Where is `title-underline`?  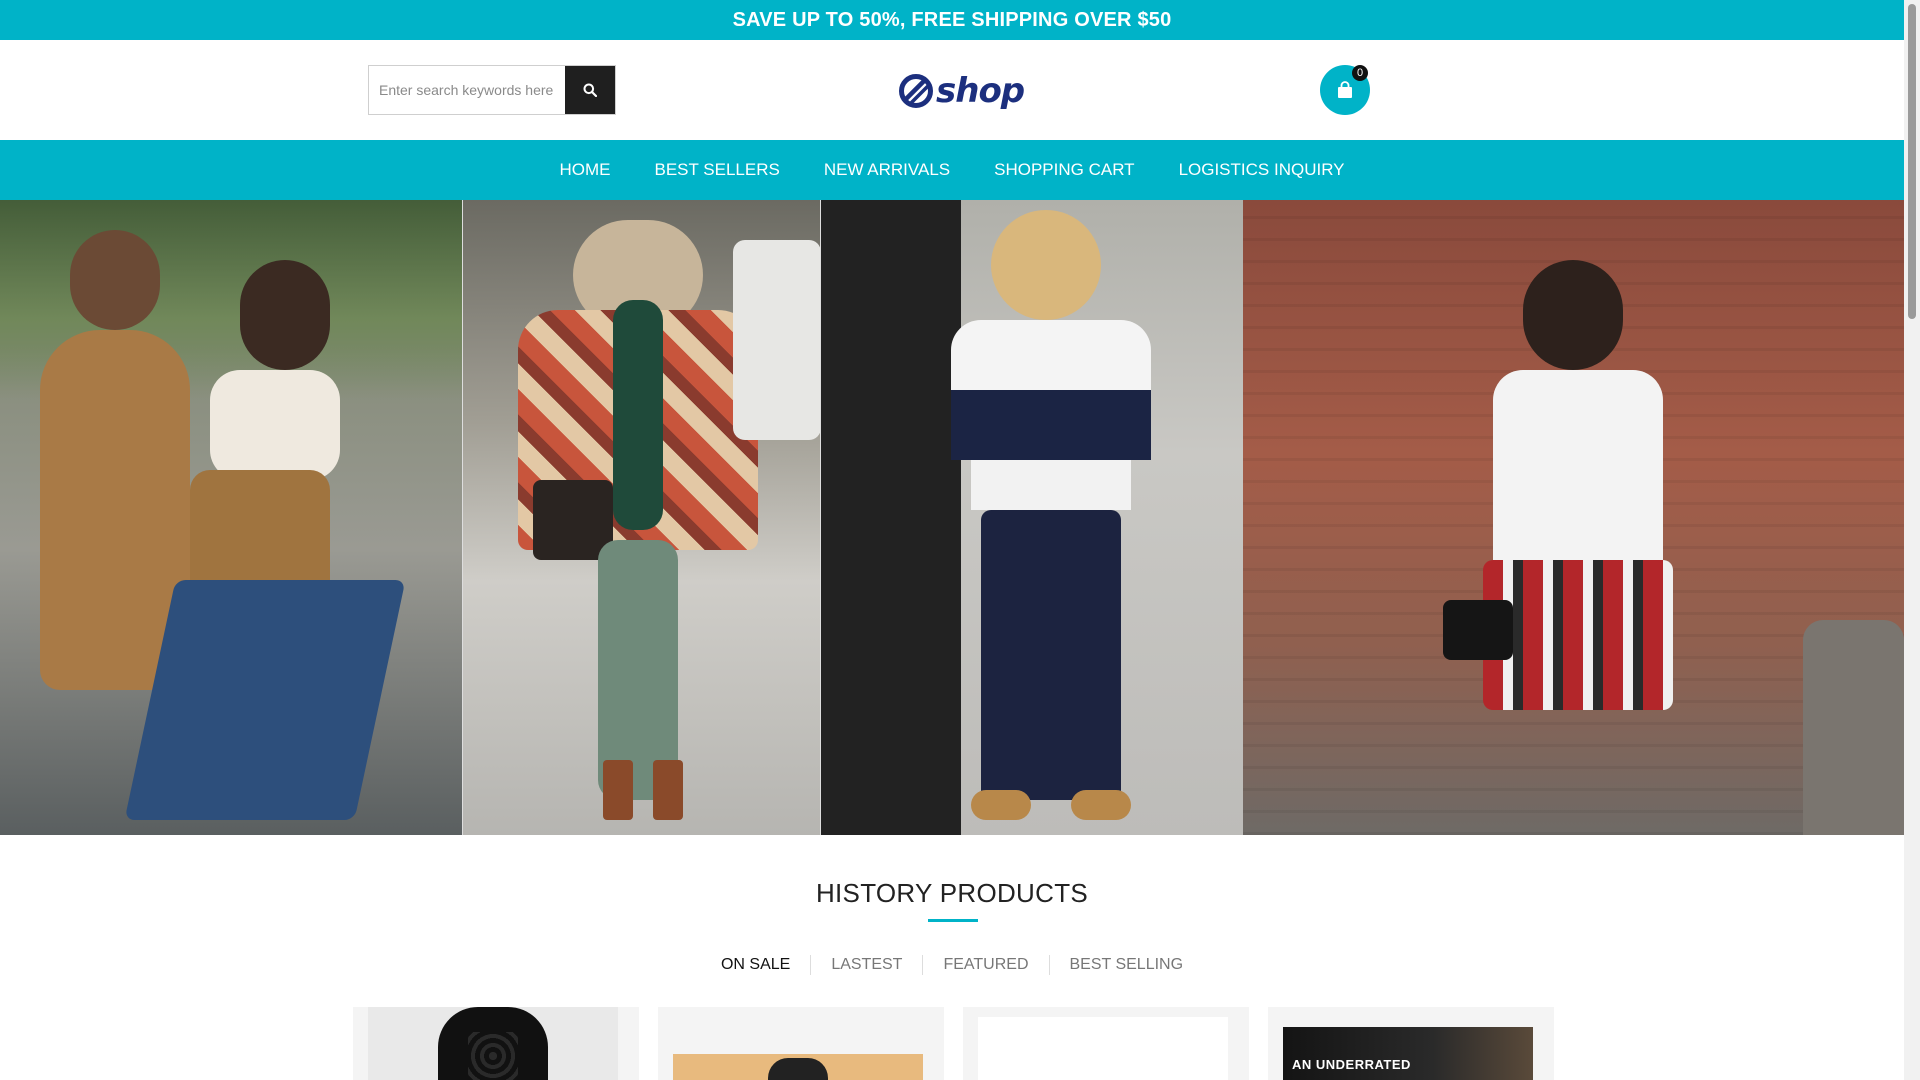
title-underline is located at coordinates (953, 920).